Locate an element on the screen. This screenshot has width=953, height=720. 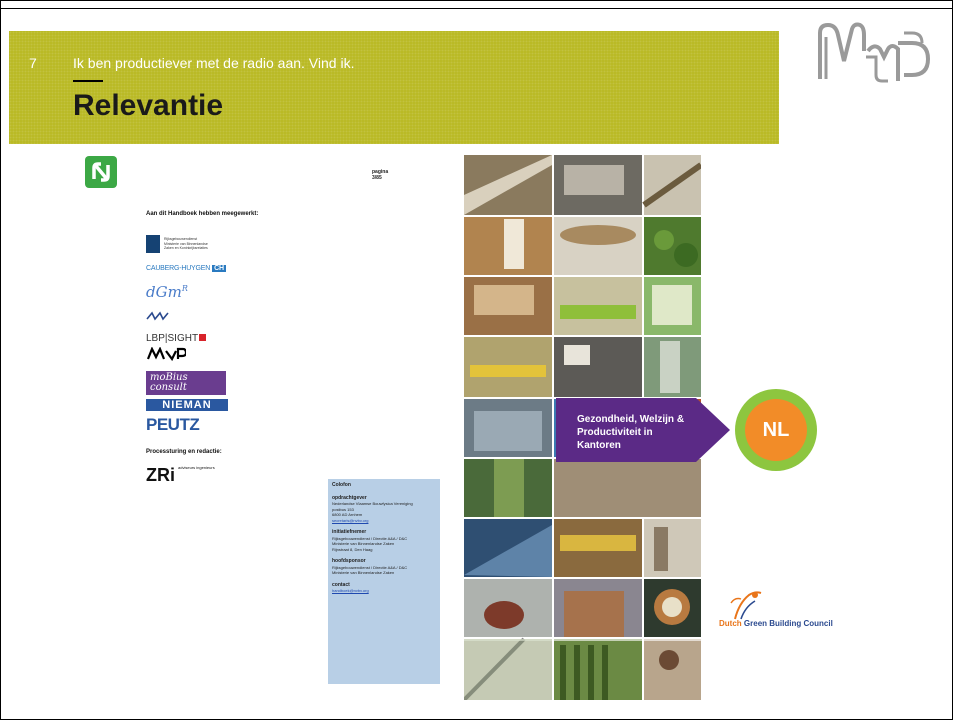
title-dash is located at coordinates (88, 81).